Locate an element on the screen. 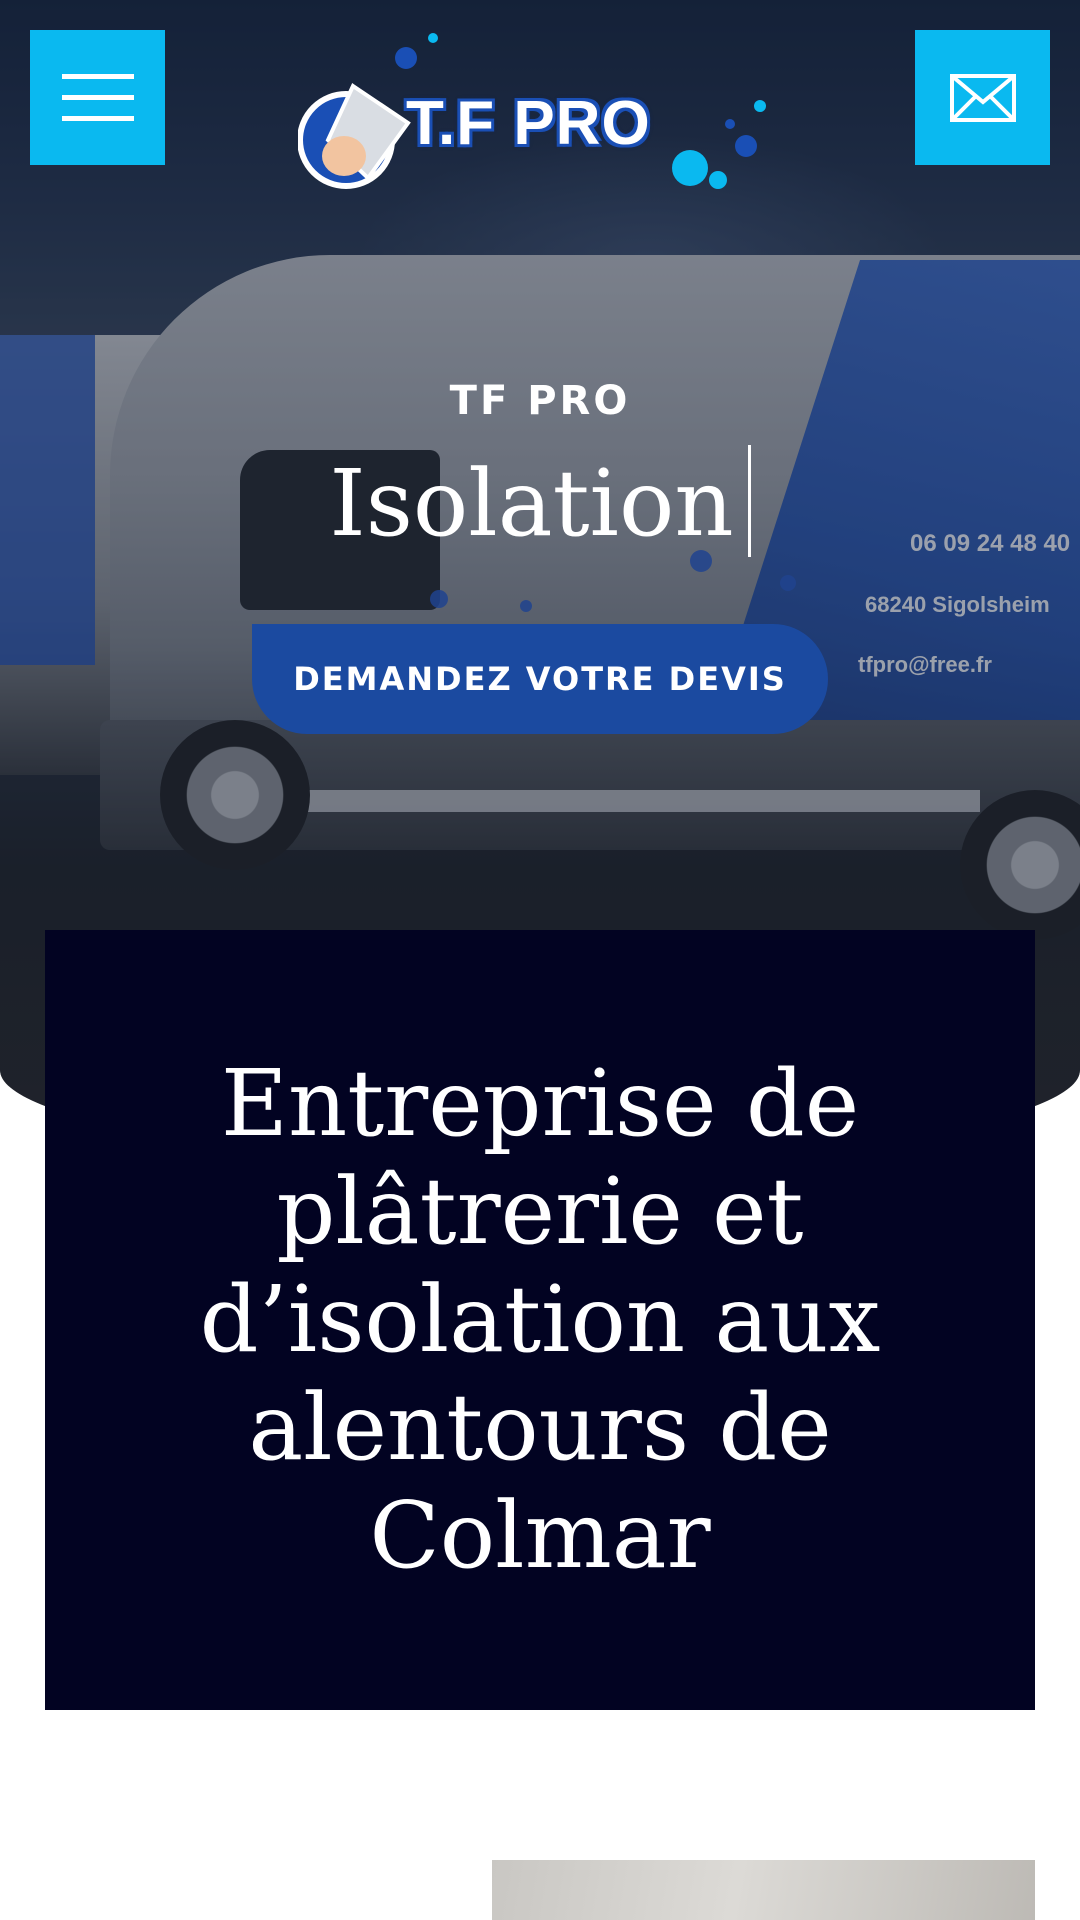 The height and width of the screenshot is (1920, 1080). contact-mail-button is located at coordinates (982, 97).